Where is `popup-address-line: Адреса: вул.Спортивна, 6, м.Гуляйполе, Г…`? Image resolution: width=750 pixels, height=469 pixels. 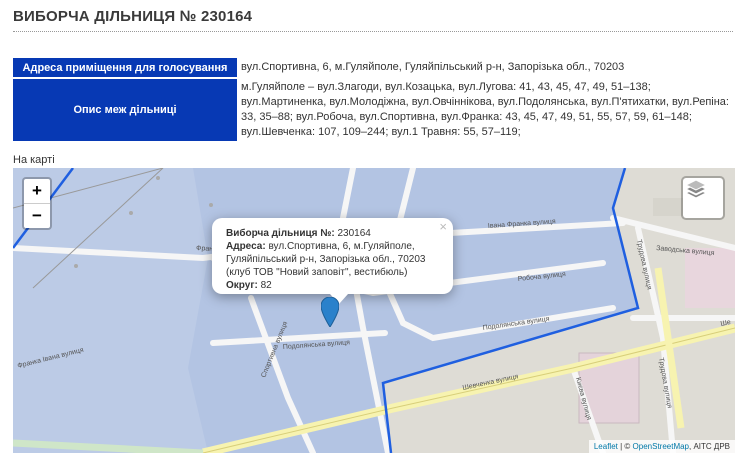
popup-address-line: Адреса: вул.Спортивна, 6, м.Гуляйполе, Г… is located at coordinates (334, 259).